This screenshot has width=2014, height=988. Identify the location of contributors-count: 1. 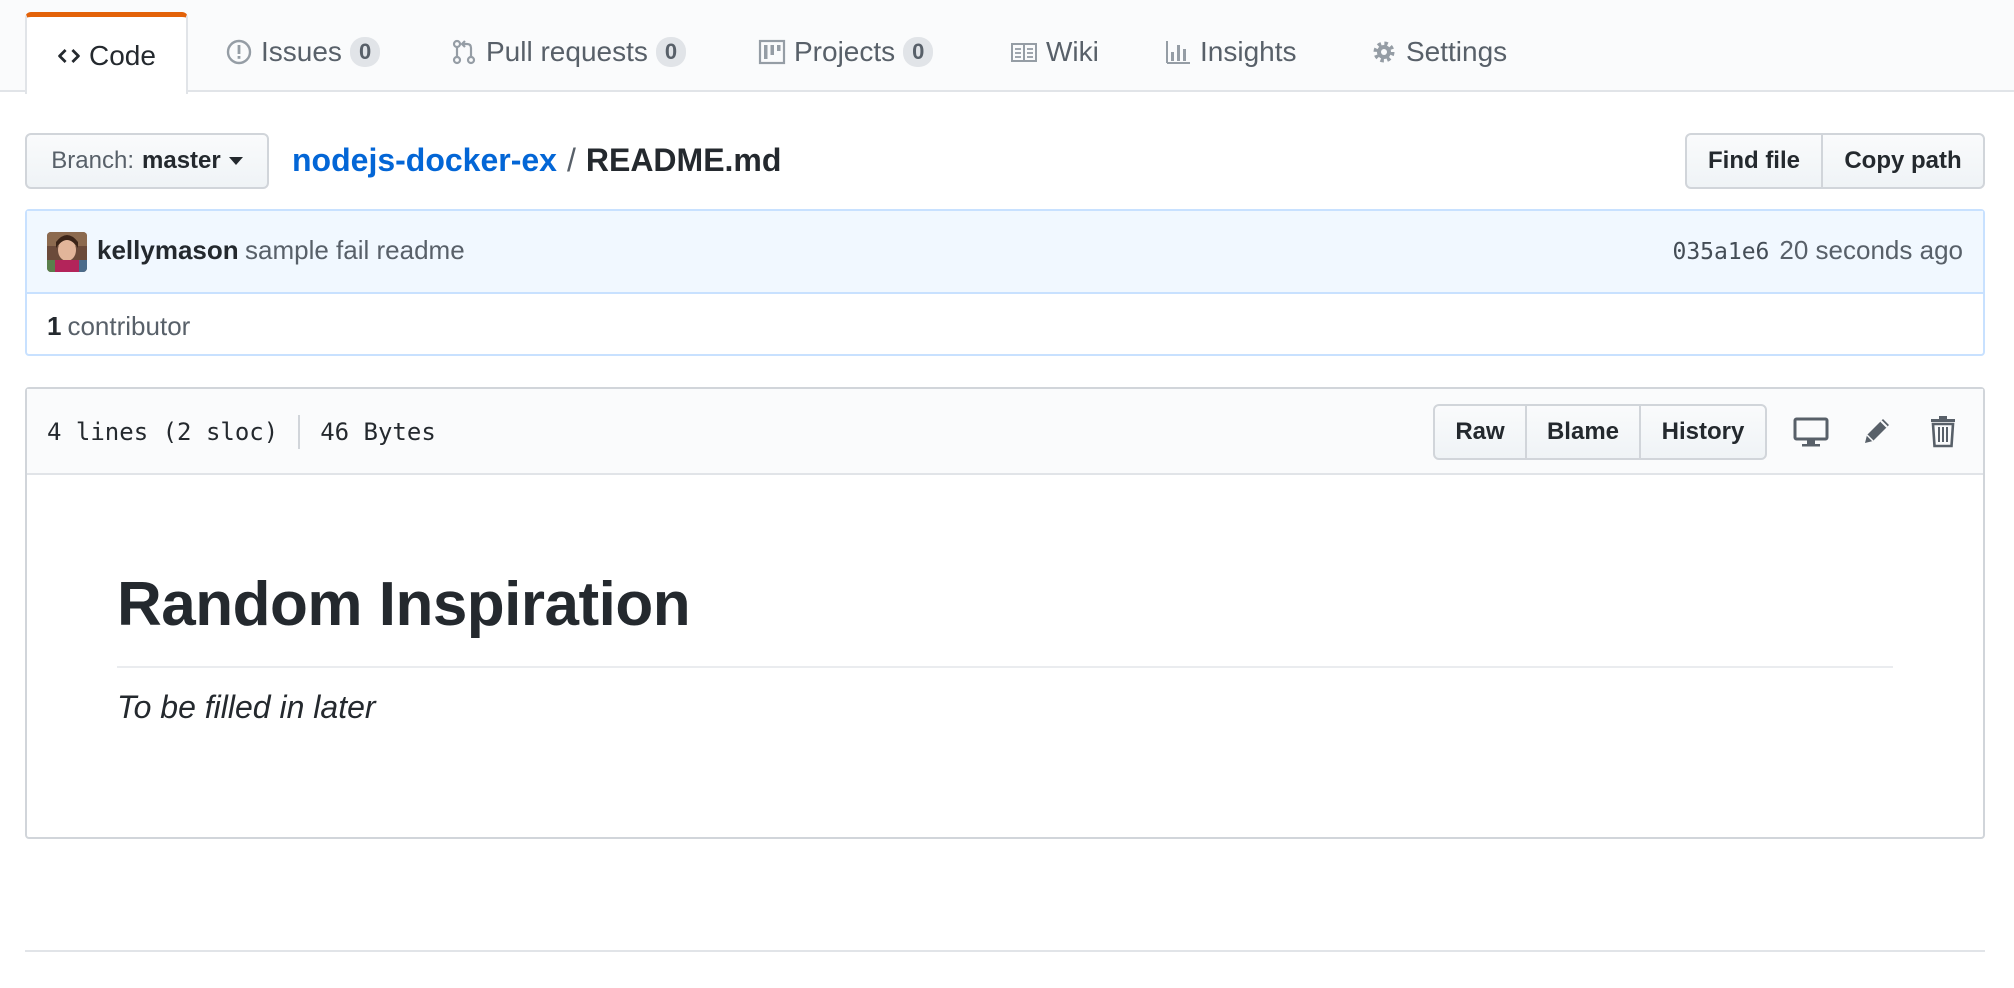
(54, 326).